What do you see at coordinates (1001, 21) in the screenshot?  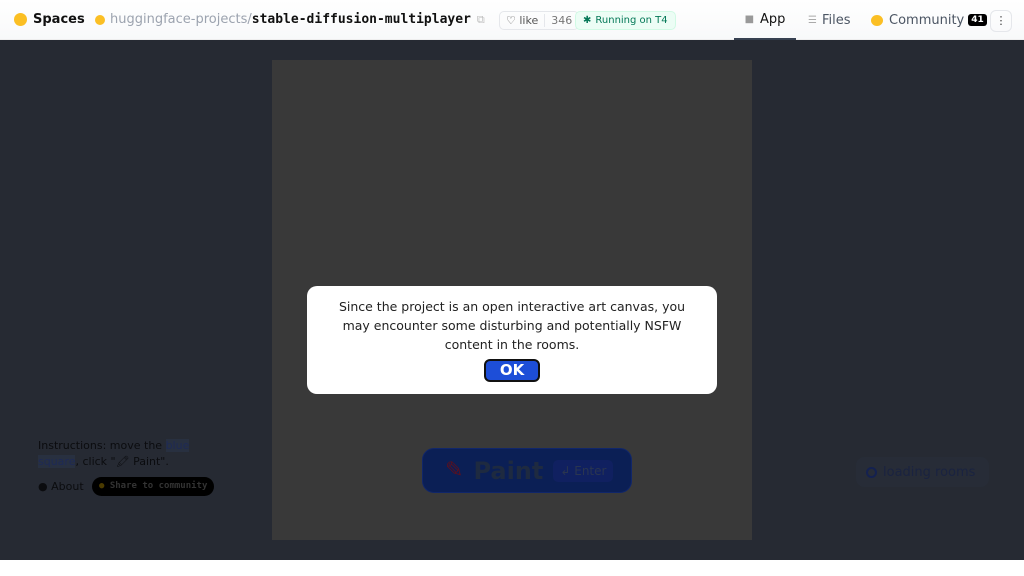 I see `more-options-button: ⋮` at bounding box center [1001, 21].